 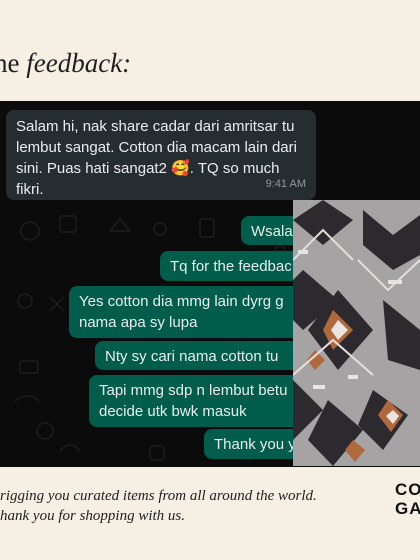 What do you see at coordinates (231, 266) in the screenshot?
I see `outgoing-message-text: Tq for the feedbac` at bounding box center [231, 266].